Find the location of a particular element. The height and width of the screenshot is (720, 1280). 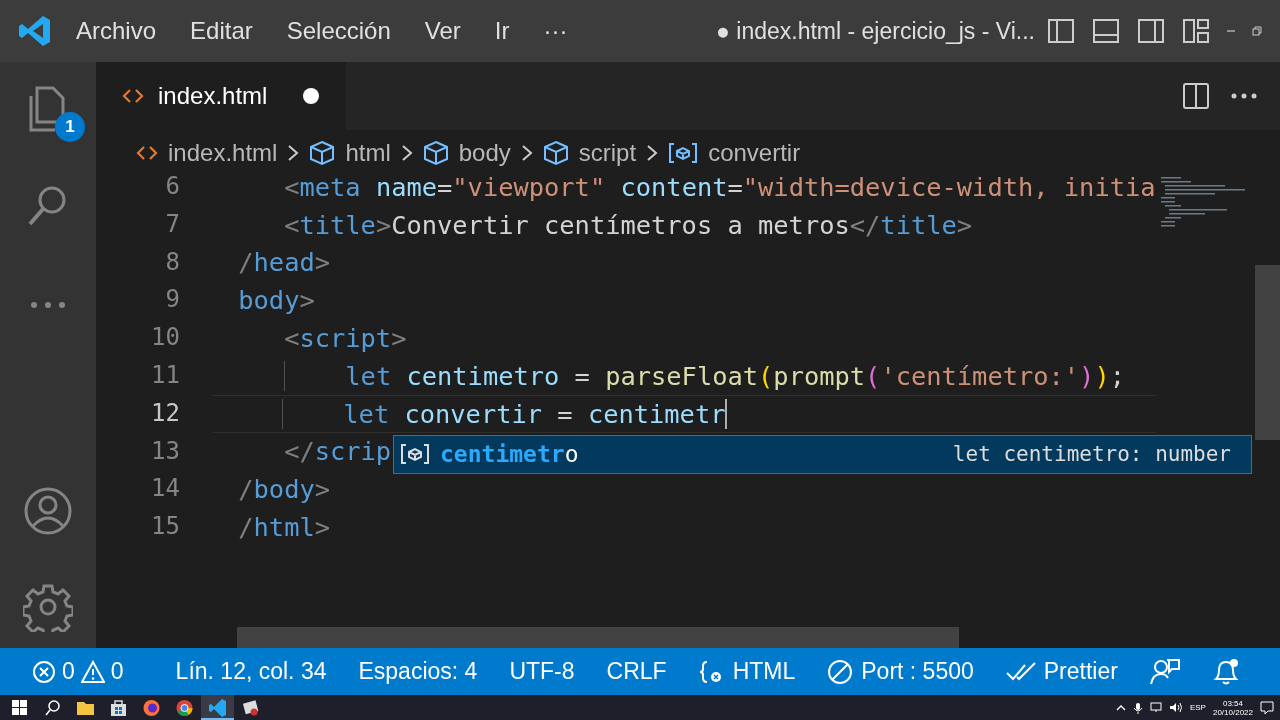

problems-indicator: 0 0 is located at coordinates (62, 671).